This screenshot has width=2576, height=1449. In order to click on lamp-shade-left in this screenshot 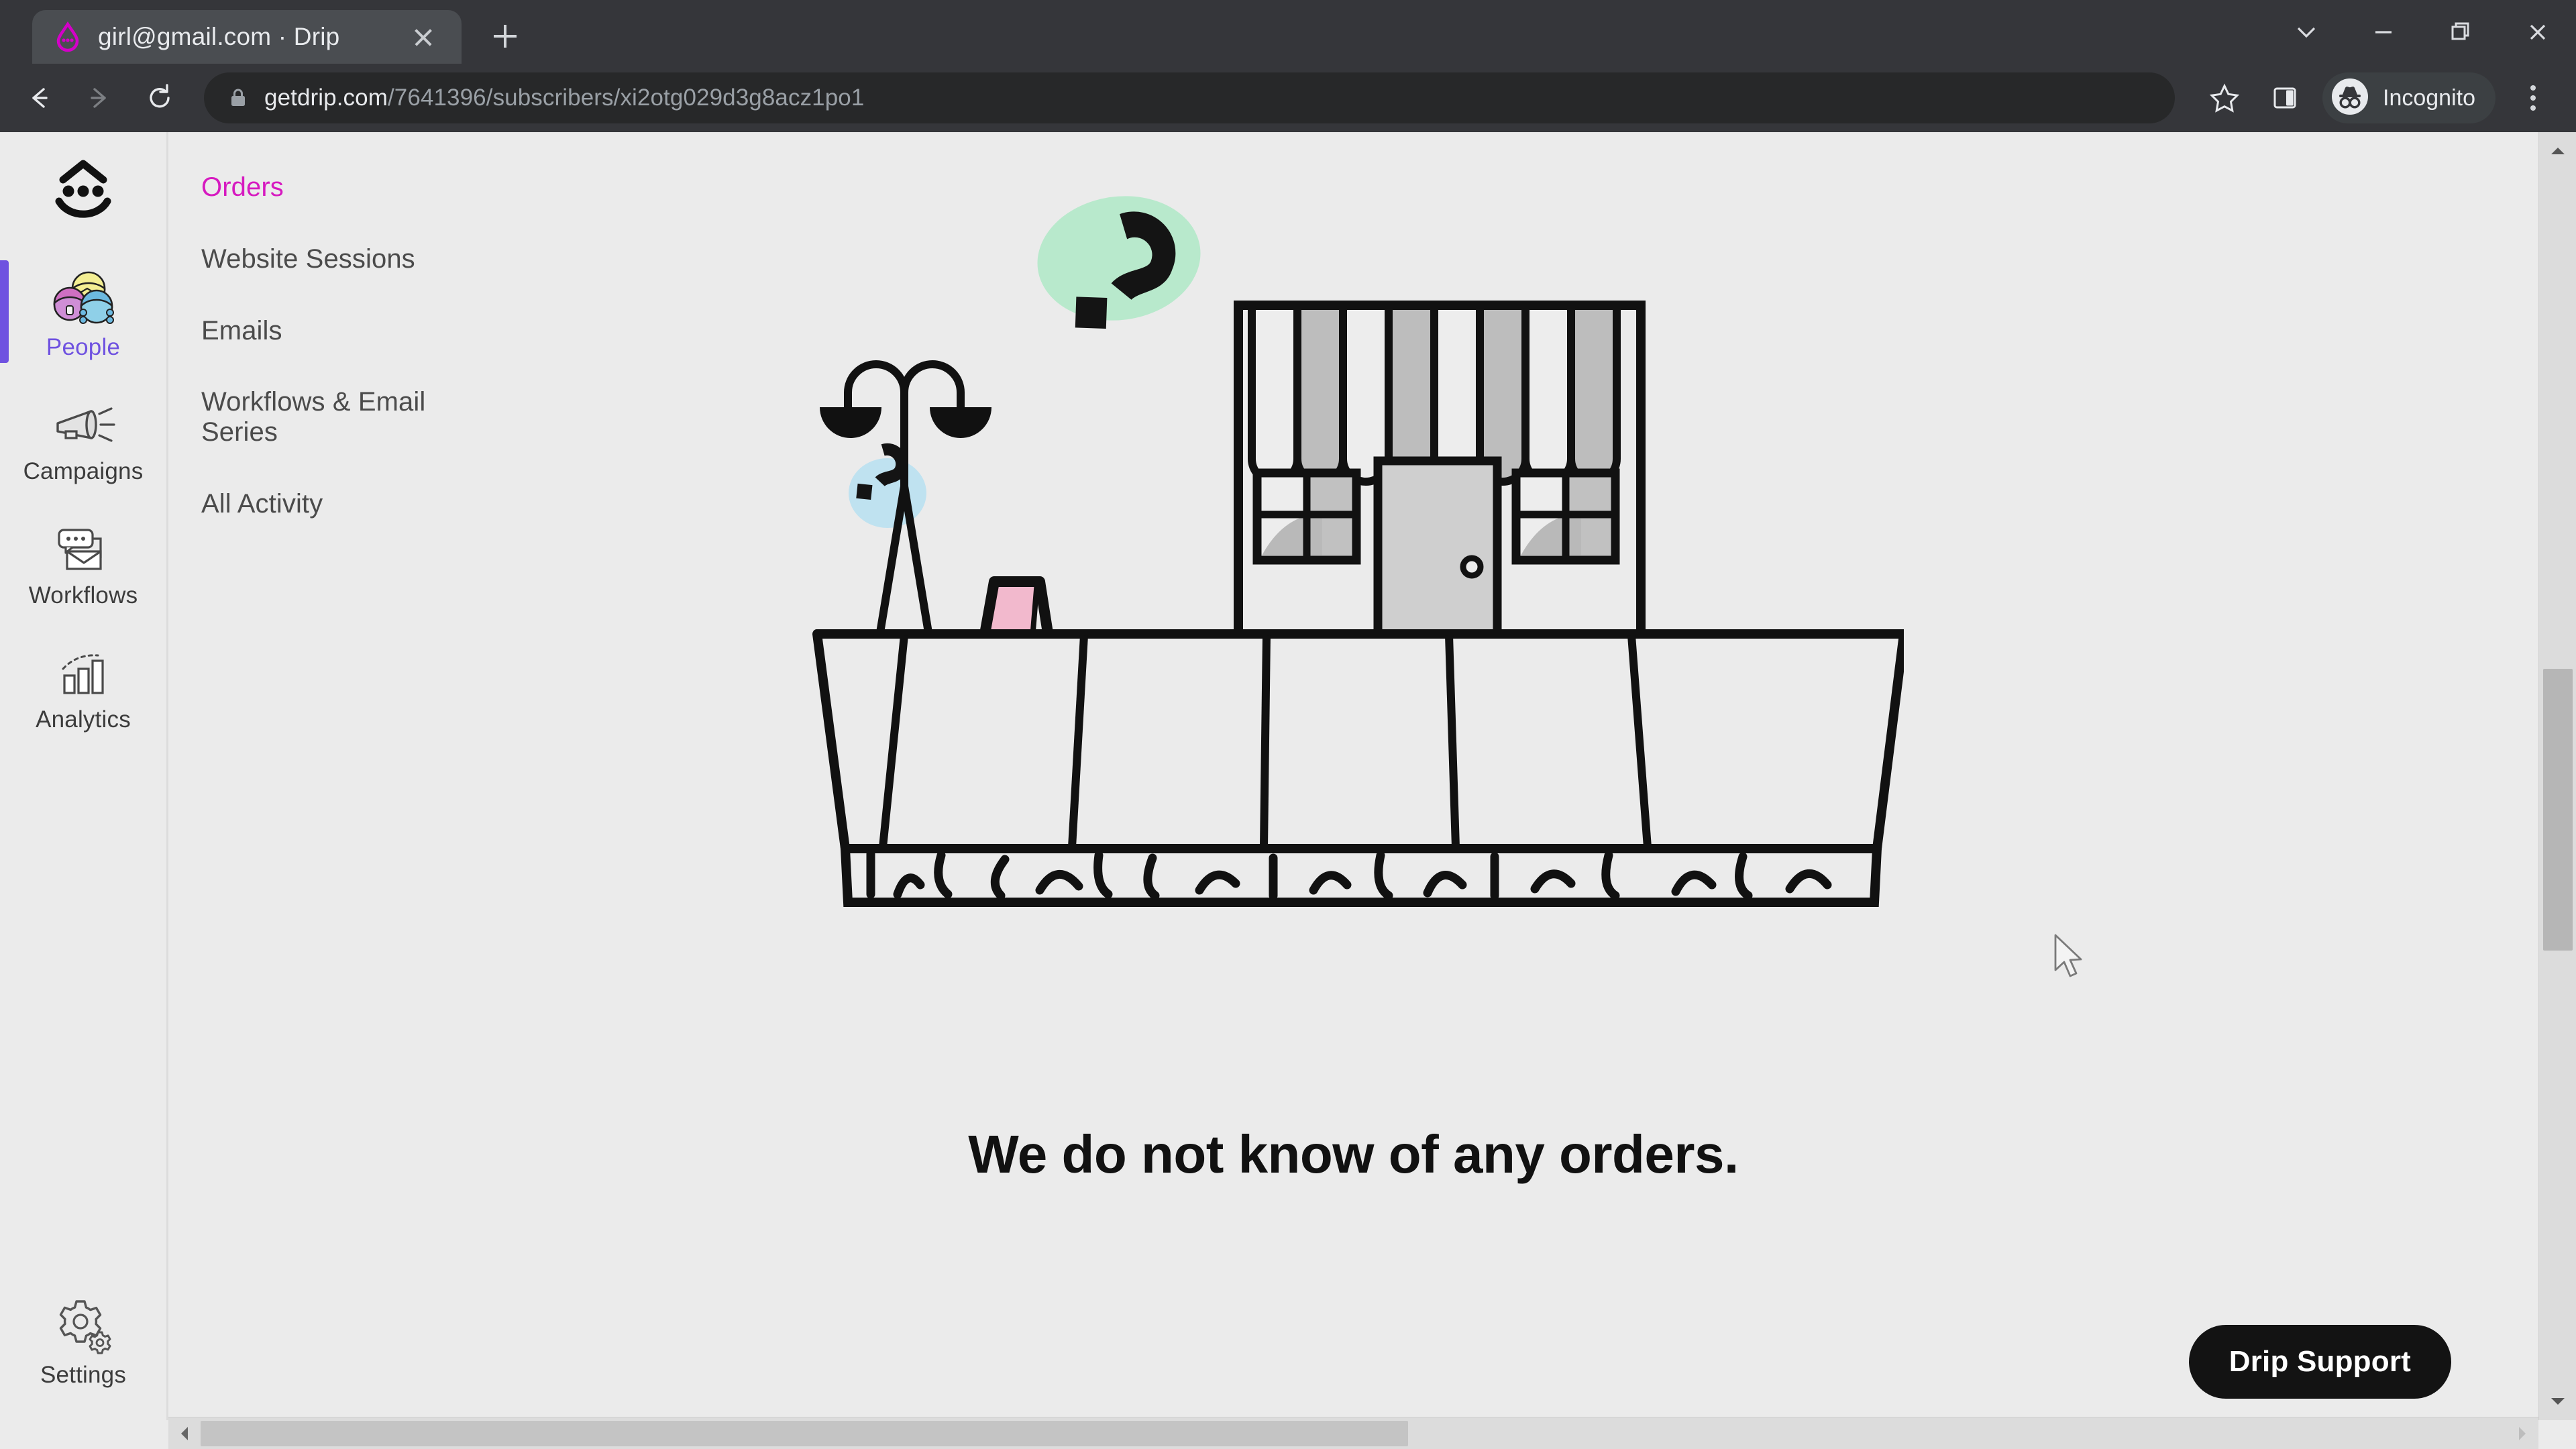, I will do `click(850, 422)`.